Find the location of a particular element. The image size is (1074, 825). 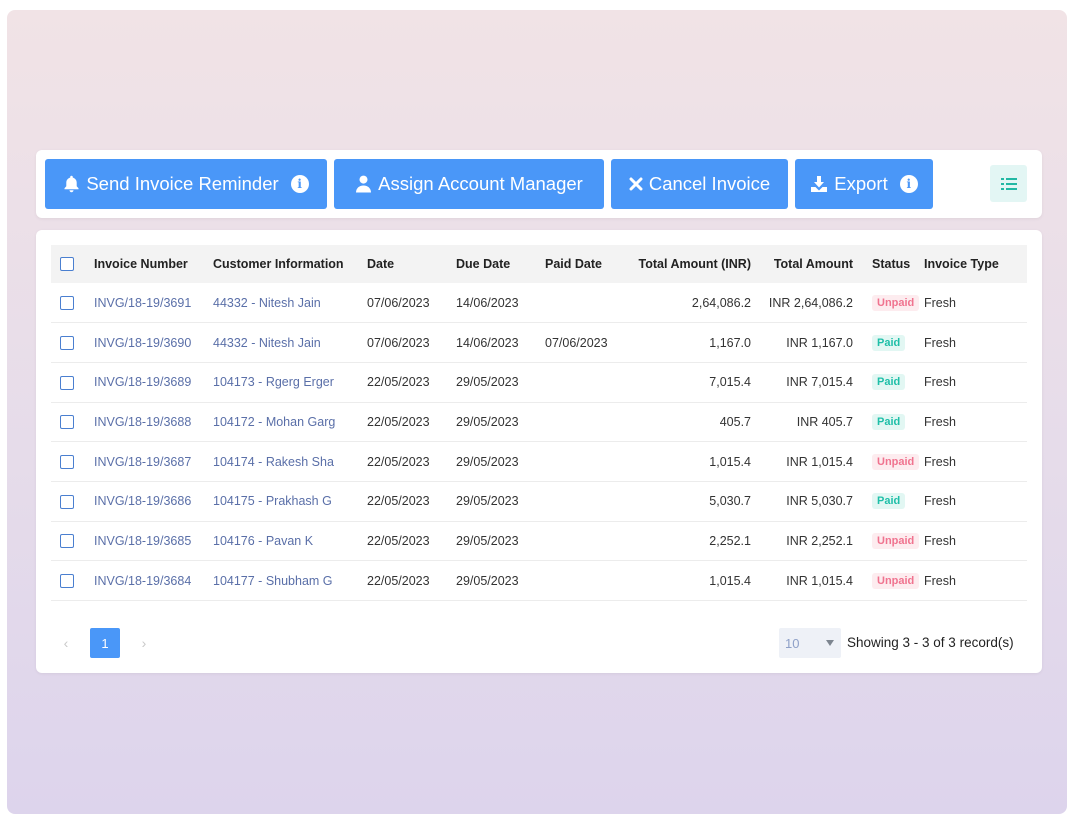

user-icon is located at coordinates (364, 184).